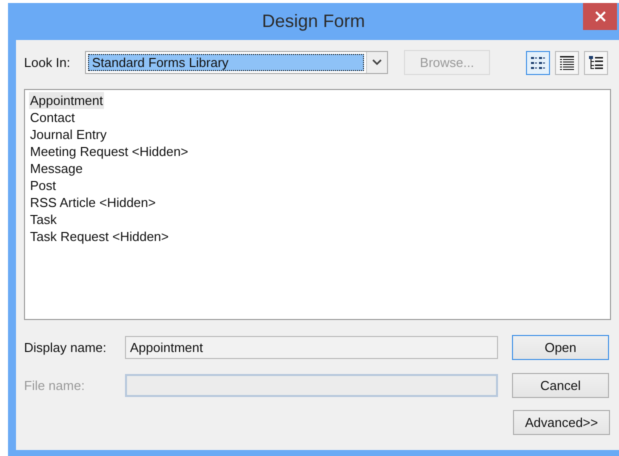  I want to click on close-icon, so click(600, 16).